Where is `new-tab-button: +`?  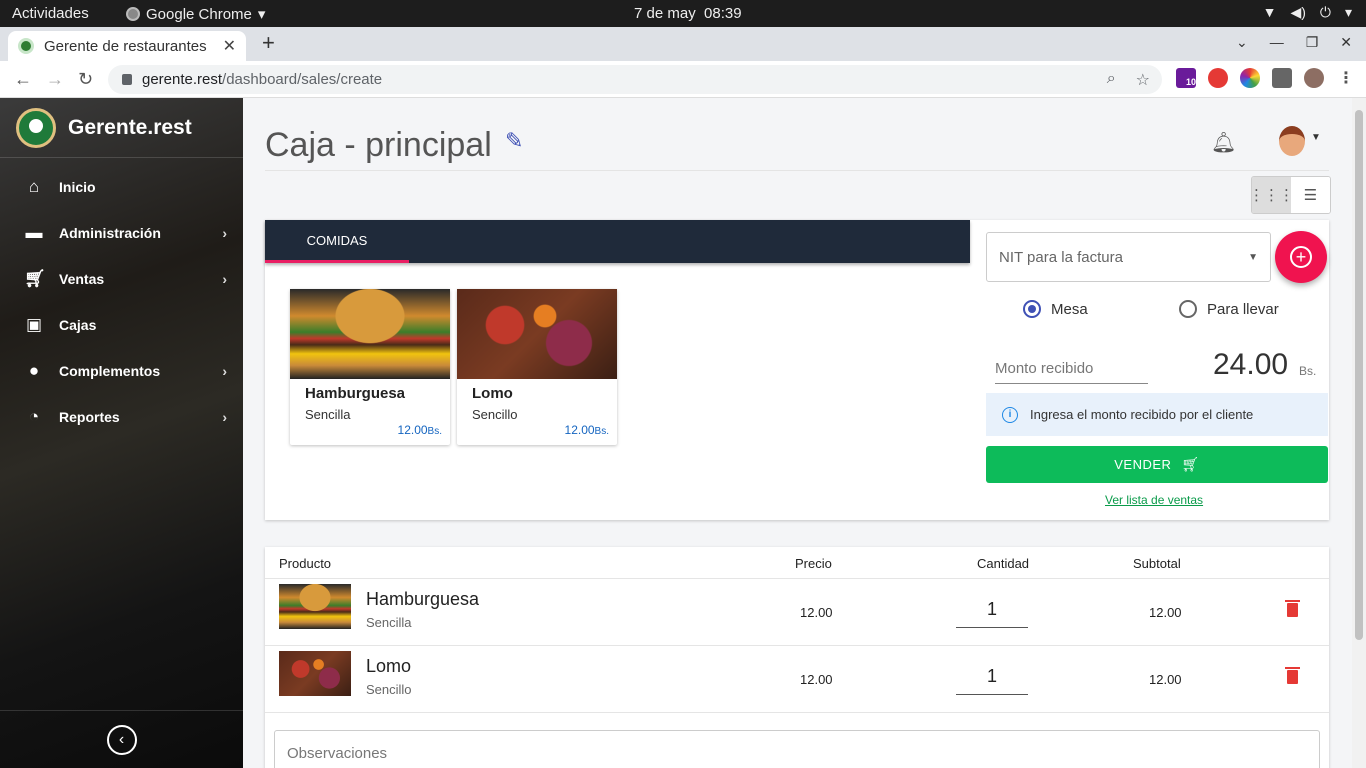 new-tab-button: + is located at coordinates (268, 43).